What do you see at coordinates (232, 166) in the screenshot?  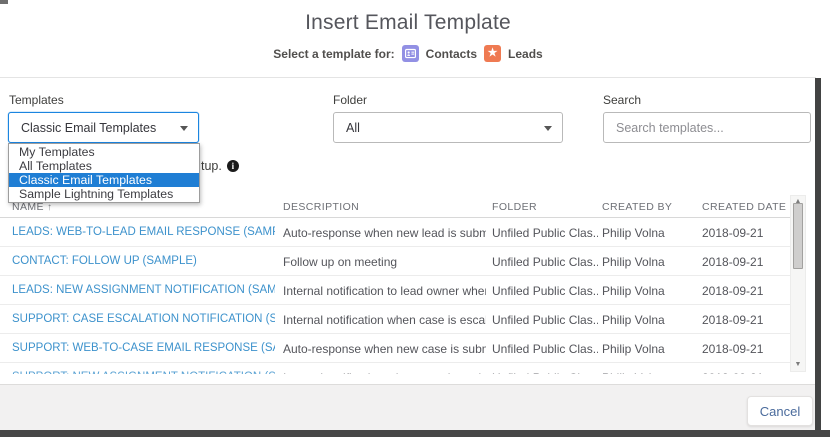 I see `info-icon: i` at bounding box center [232, 166].